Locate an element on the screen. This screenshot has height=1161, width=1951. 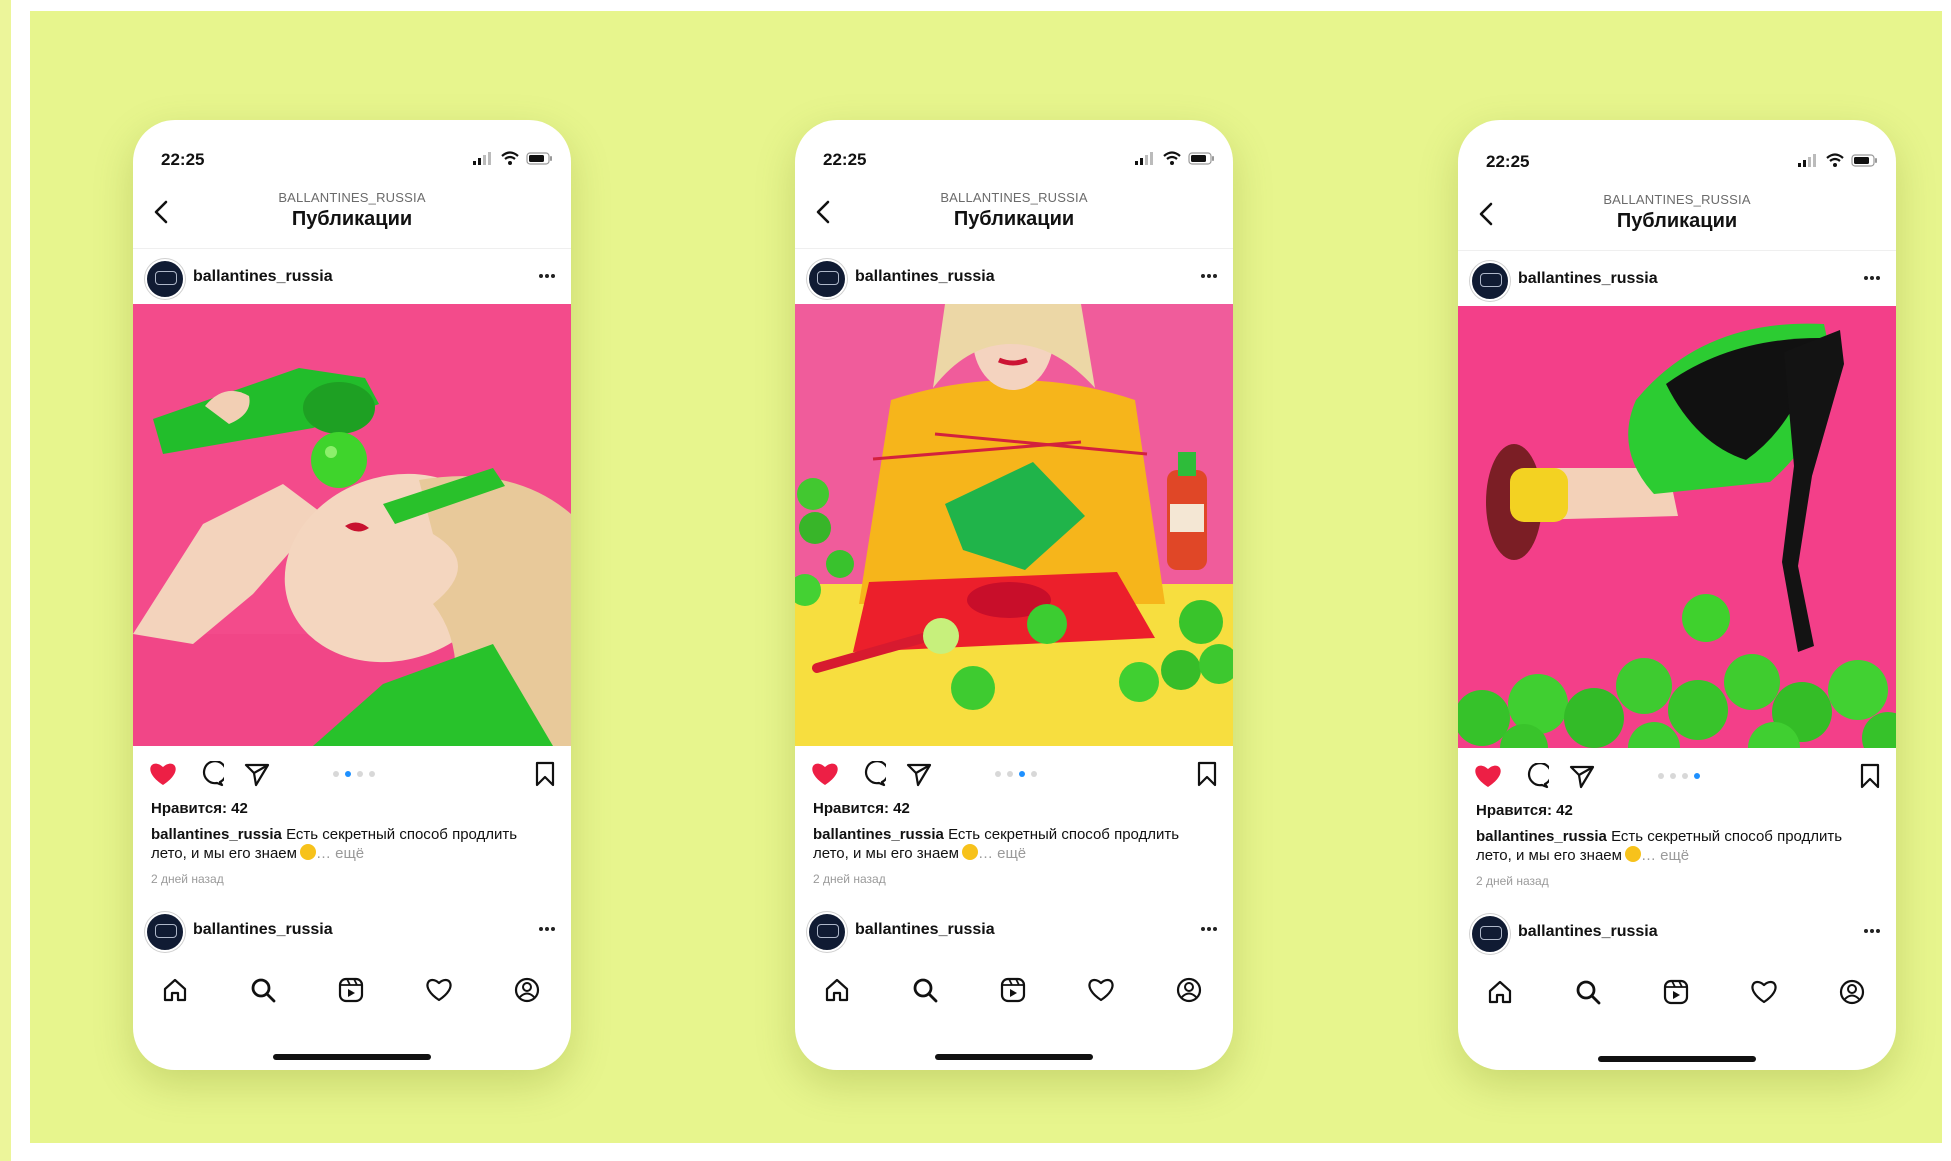
account-caption: BALLANTINES_RUSSIA is located at coordinates (352, 197).